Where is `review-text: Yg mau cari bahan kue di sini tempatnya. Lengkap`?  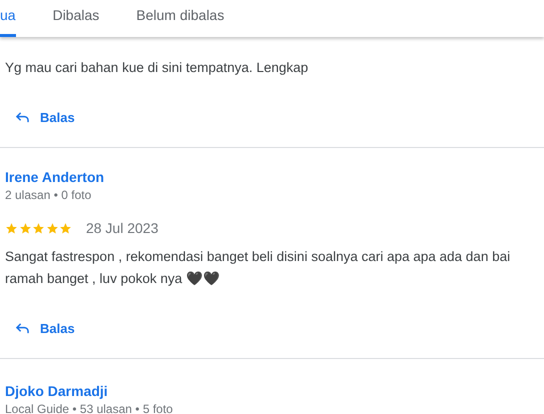 review-text: Yg mau cari bahan kue di sini tempatnya. Lengkap is located at coordinates (157, 68).